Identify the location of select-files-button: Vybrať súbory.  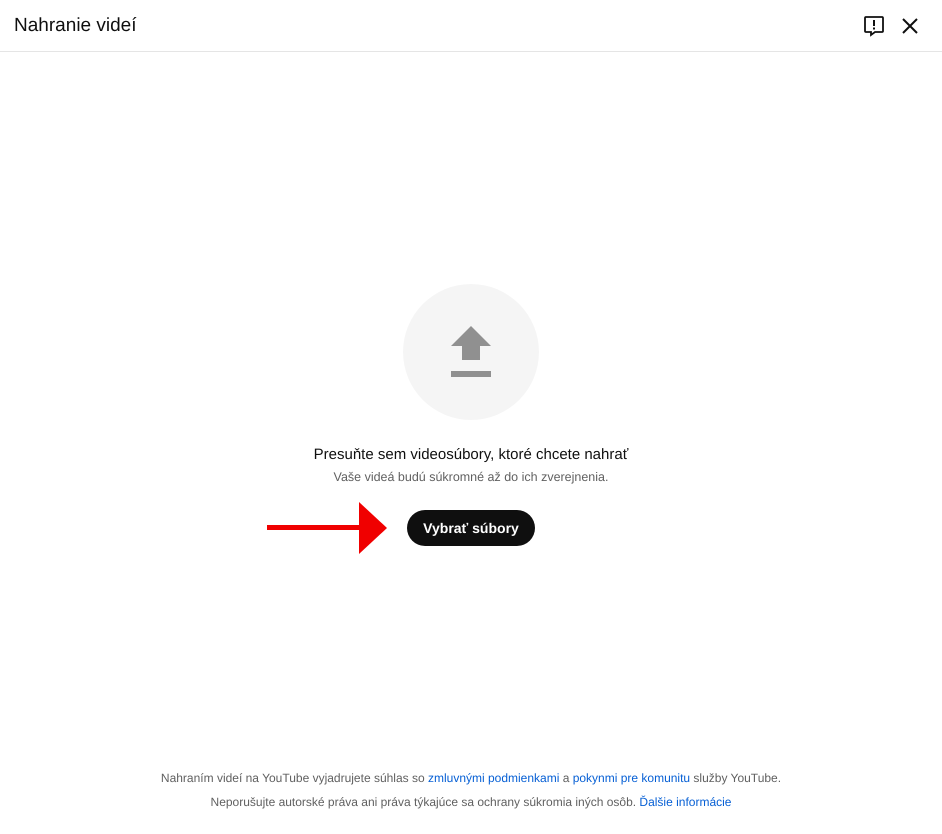
(471, 528).